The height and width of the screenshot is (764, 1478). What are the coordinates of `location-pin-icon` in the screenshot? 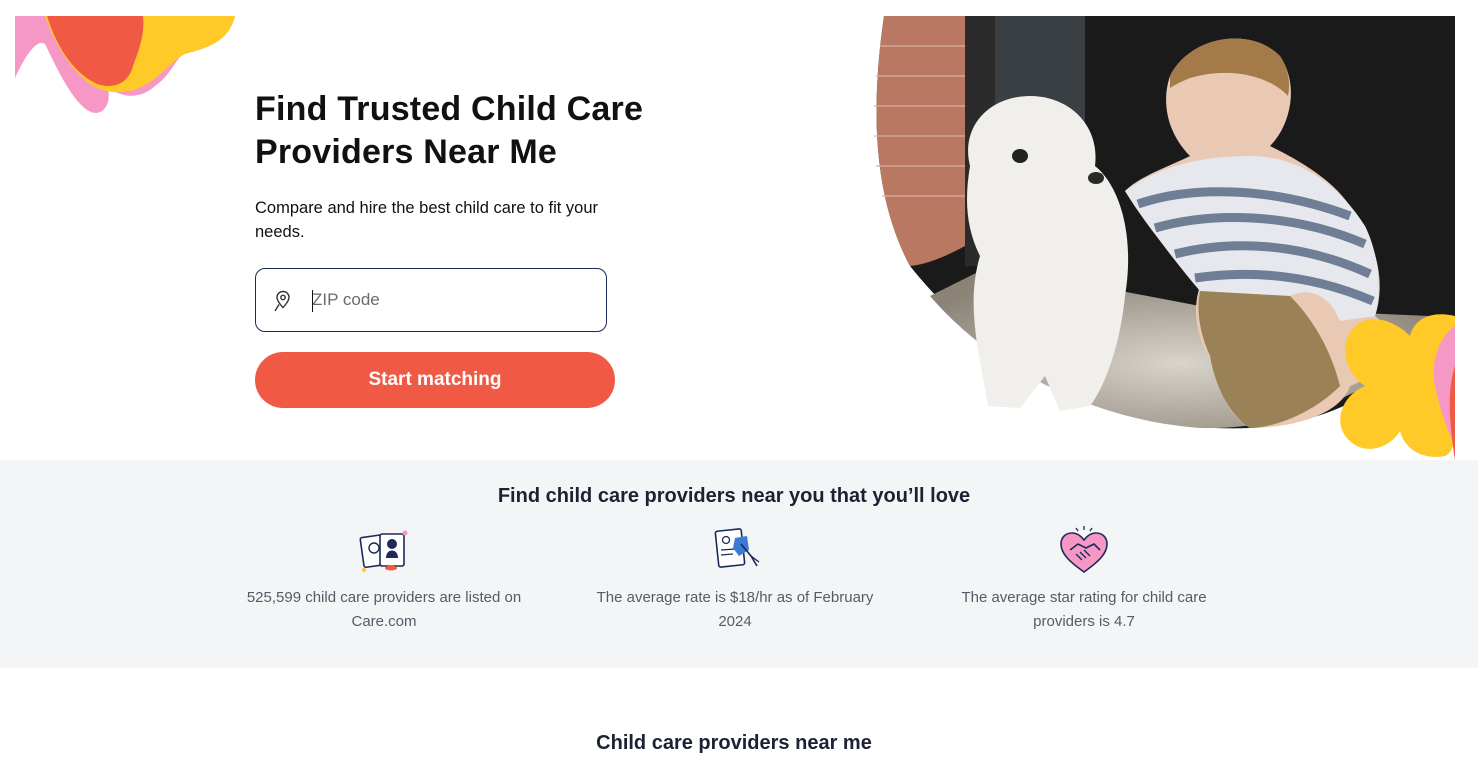 It's located at (282, 301).